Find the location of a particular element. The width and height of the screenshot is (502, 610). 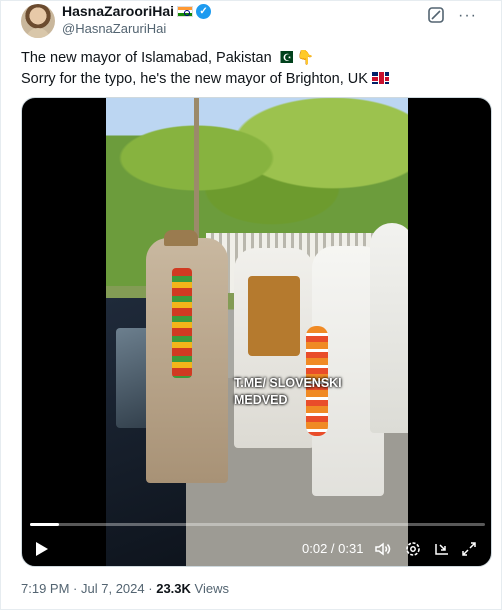

play-icon is located at coordinates (42, 549).